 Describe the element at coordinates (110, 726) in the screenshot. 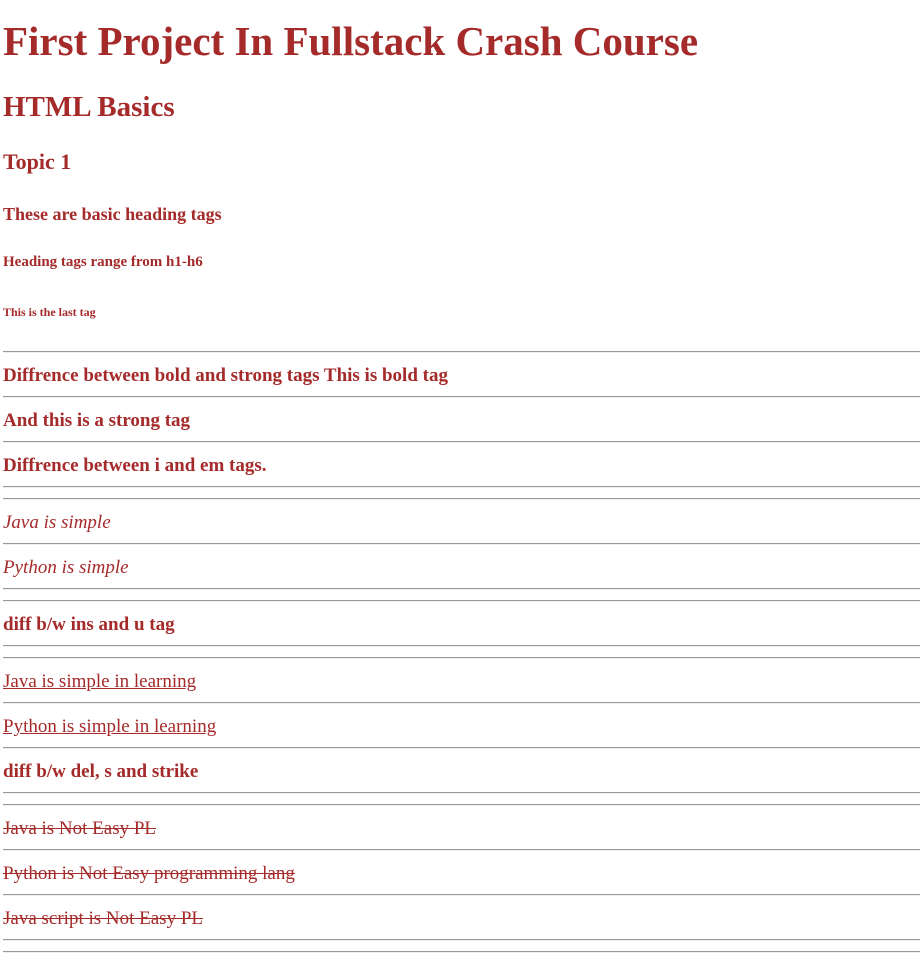

I see `u-text: Python is simple in learning` at that location.